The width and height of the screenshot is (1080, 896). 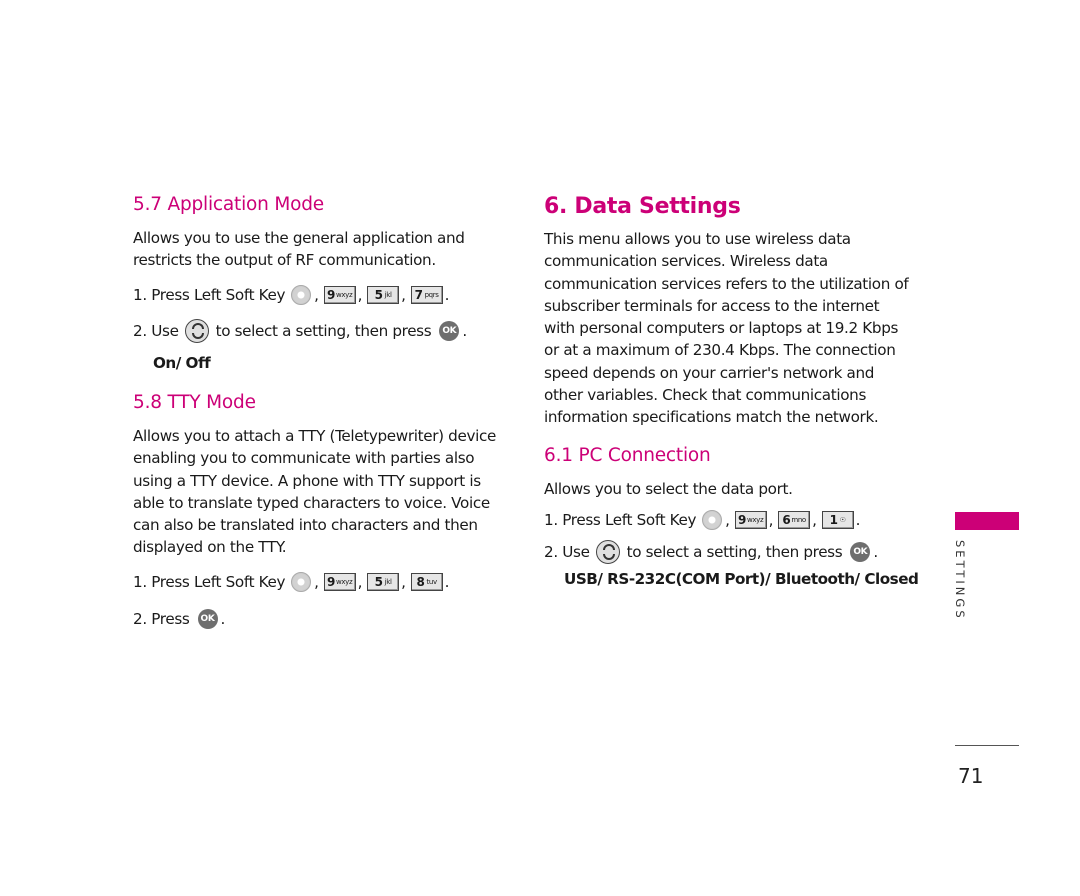 What do you see at coordinates (209, 295) in the screenshot?
I see `step-text: 1. Press Left Soft Key` at bounding box center [209, 295].